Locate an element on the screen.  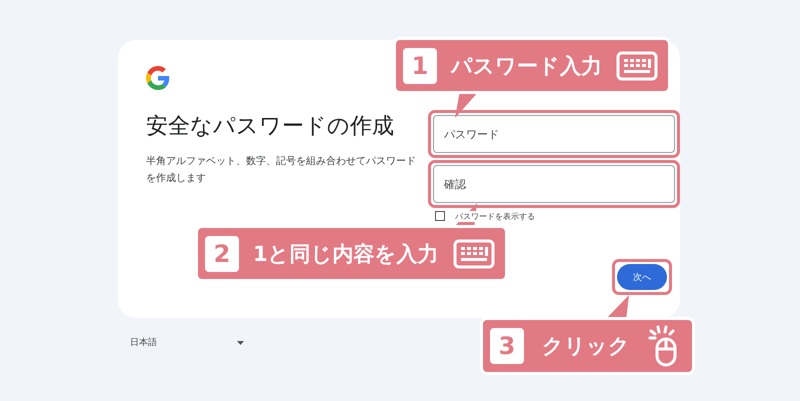
step-number: 1 is located at coordinates (420, 66).